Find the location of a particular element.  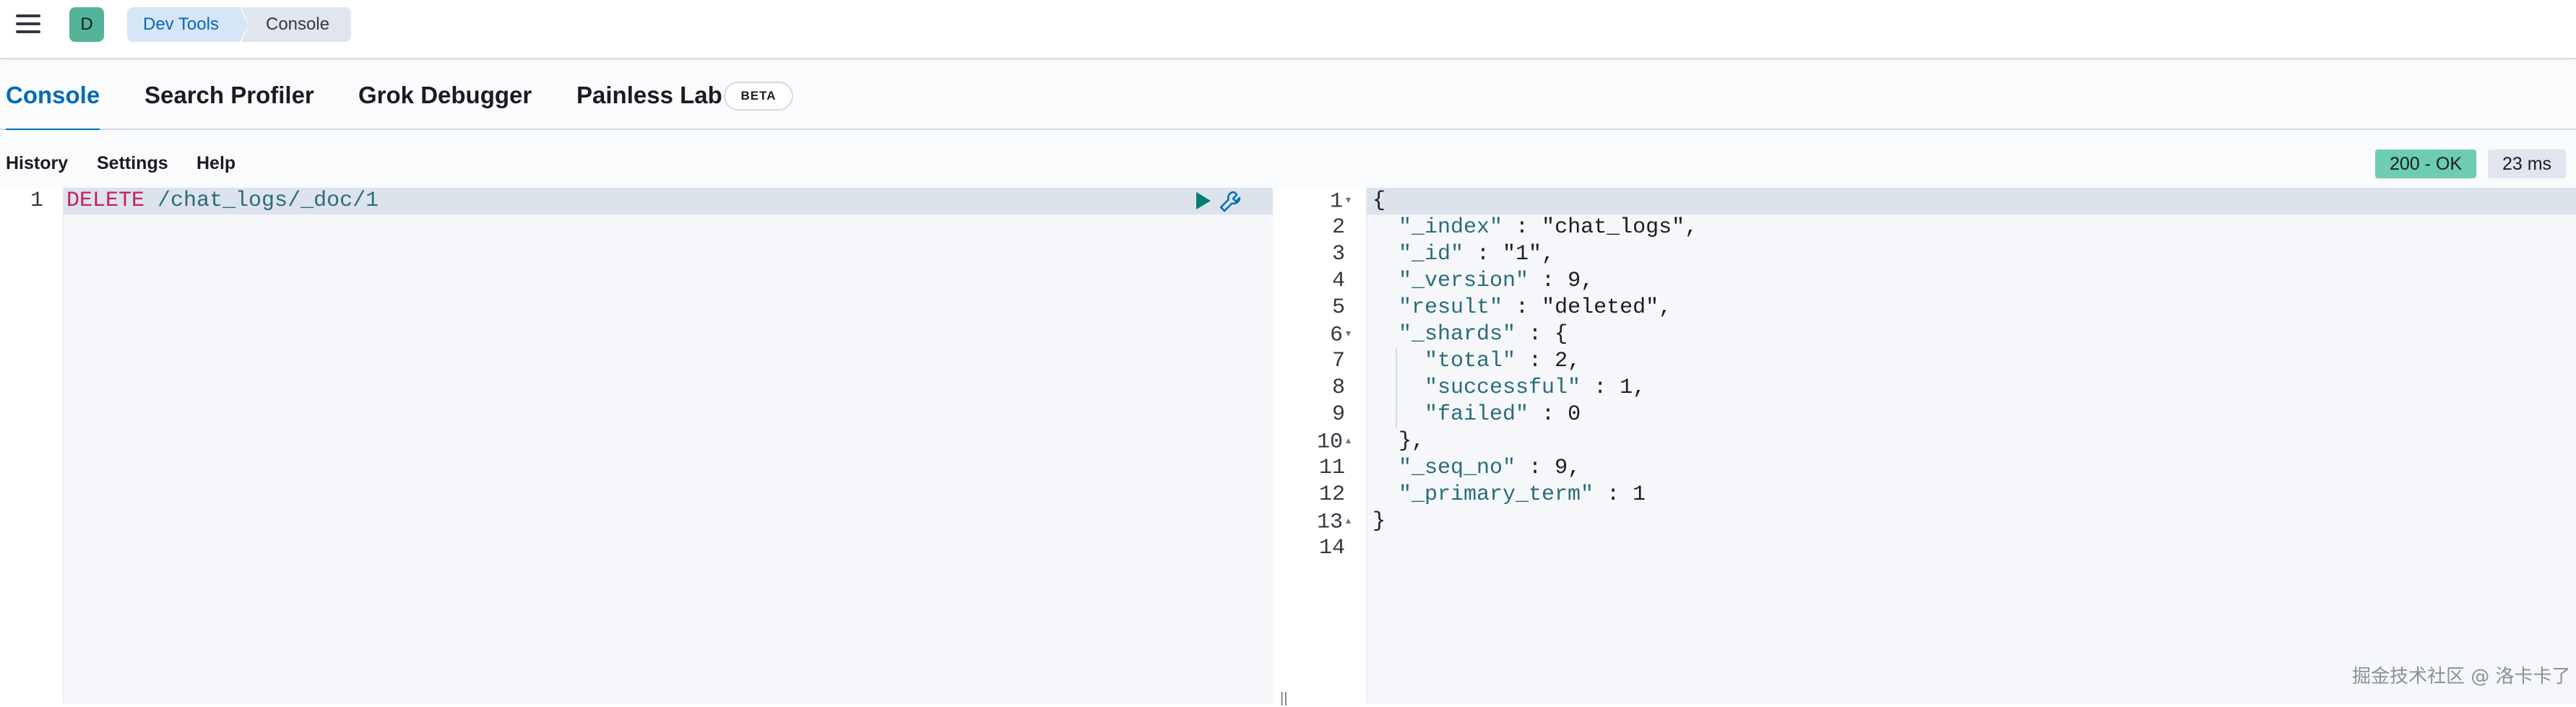

breadcrumb-console: Console is located at coordinates (296, 24).